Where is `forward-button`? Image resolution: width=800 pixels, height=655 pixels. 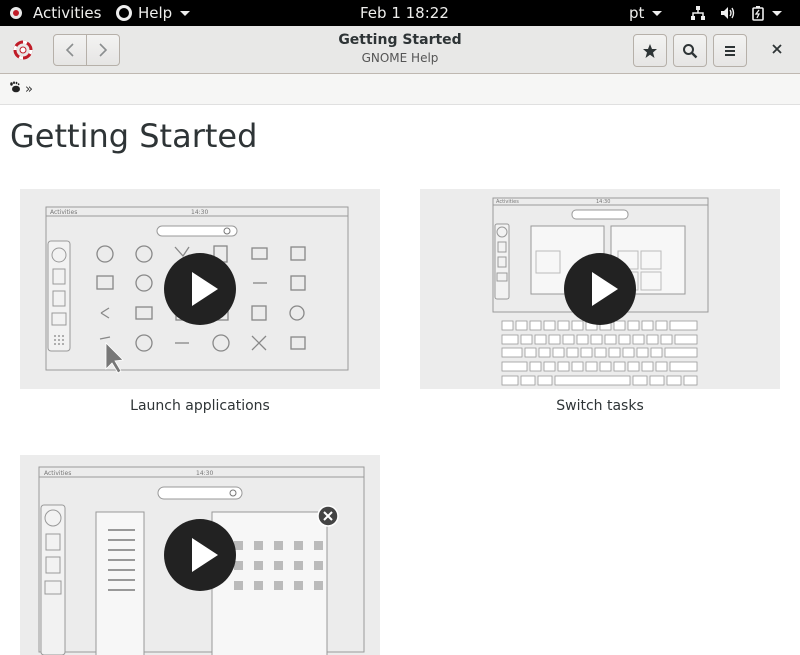
forward-button is located at coordinates (103, 50).